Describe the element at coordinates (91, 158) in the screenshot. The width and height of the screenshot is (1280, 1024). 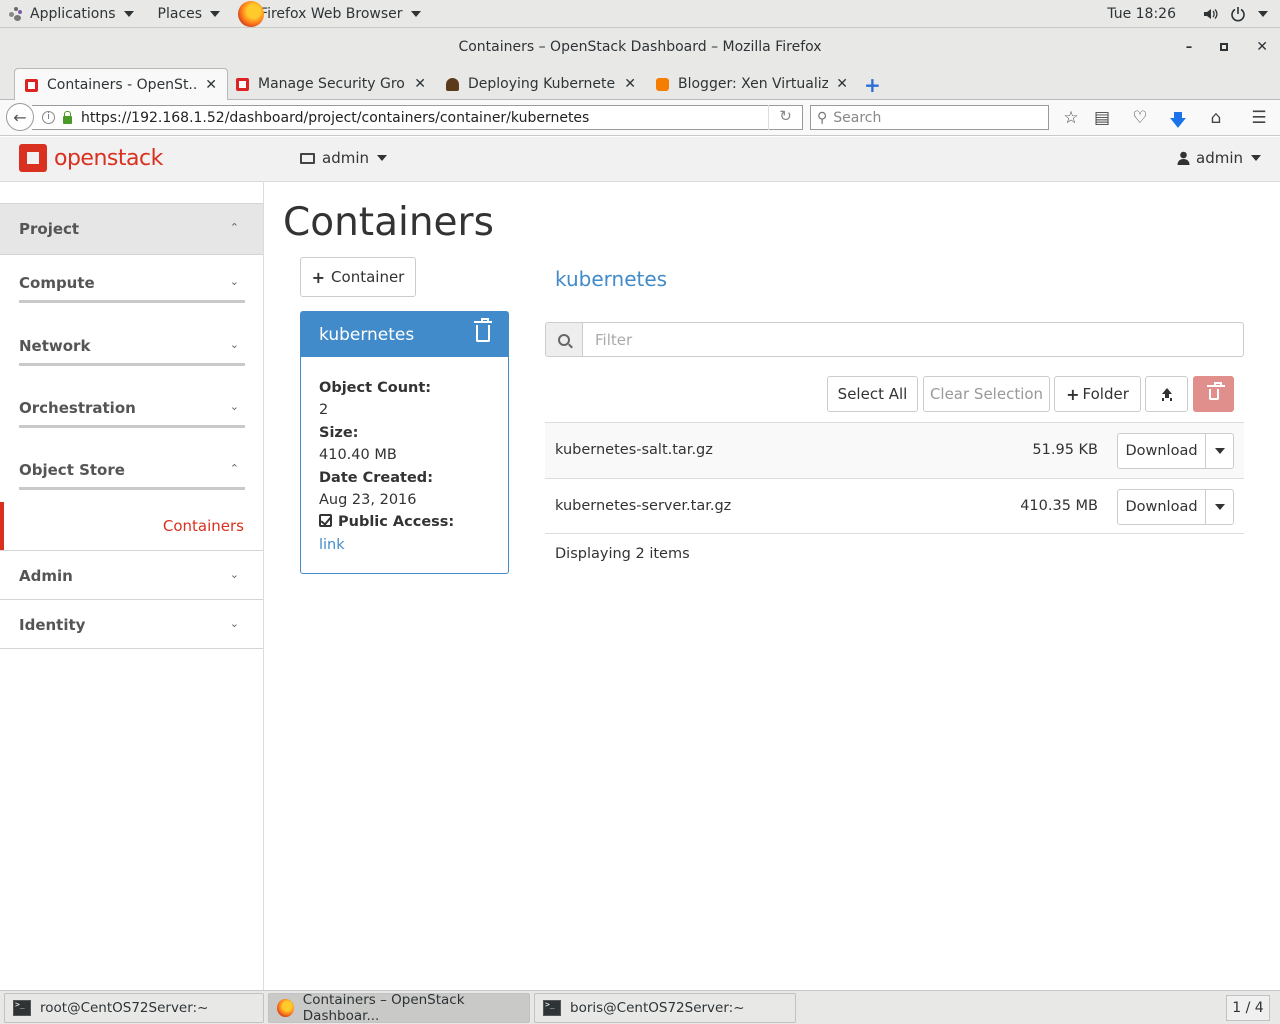
I see `openstack-logo: openstack` at that location.